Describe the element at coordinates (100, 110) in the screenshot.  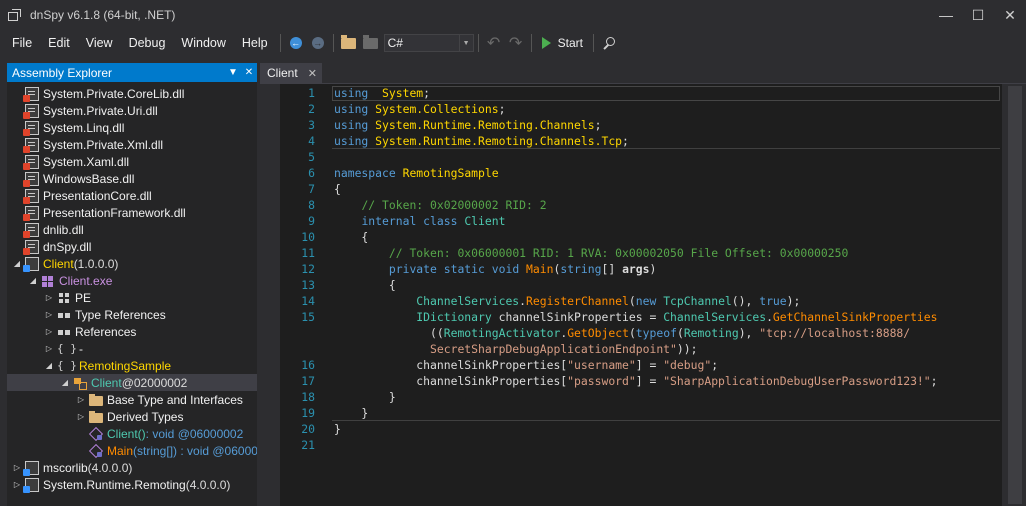
I see `tree-node-label: System.Private.Uri.dll` at that location.